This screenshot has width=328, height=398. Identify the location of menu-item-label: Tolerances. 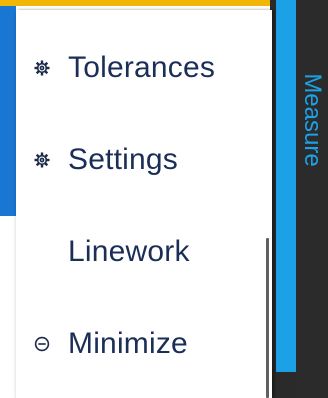
(142, 67).